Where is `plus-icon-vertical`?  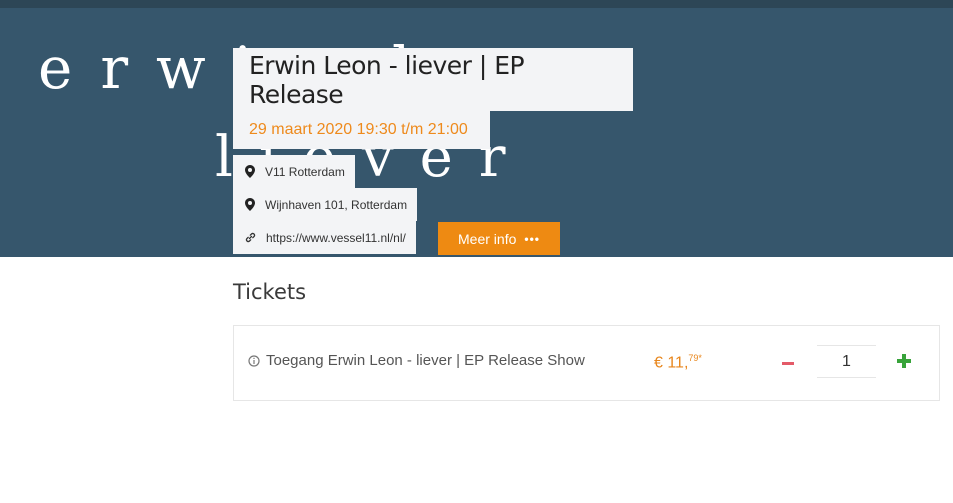 plus-icon-vertical is located at coordinates (904, 361).